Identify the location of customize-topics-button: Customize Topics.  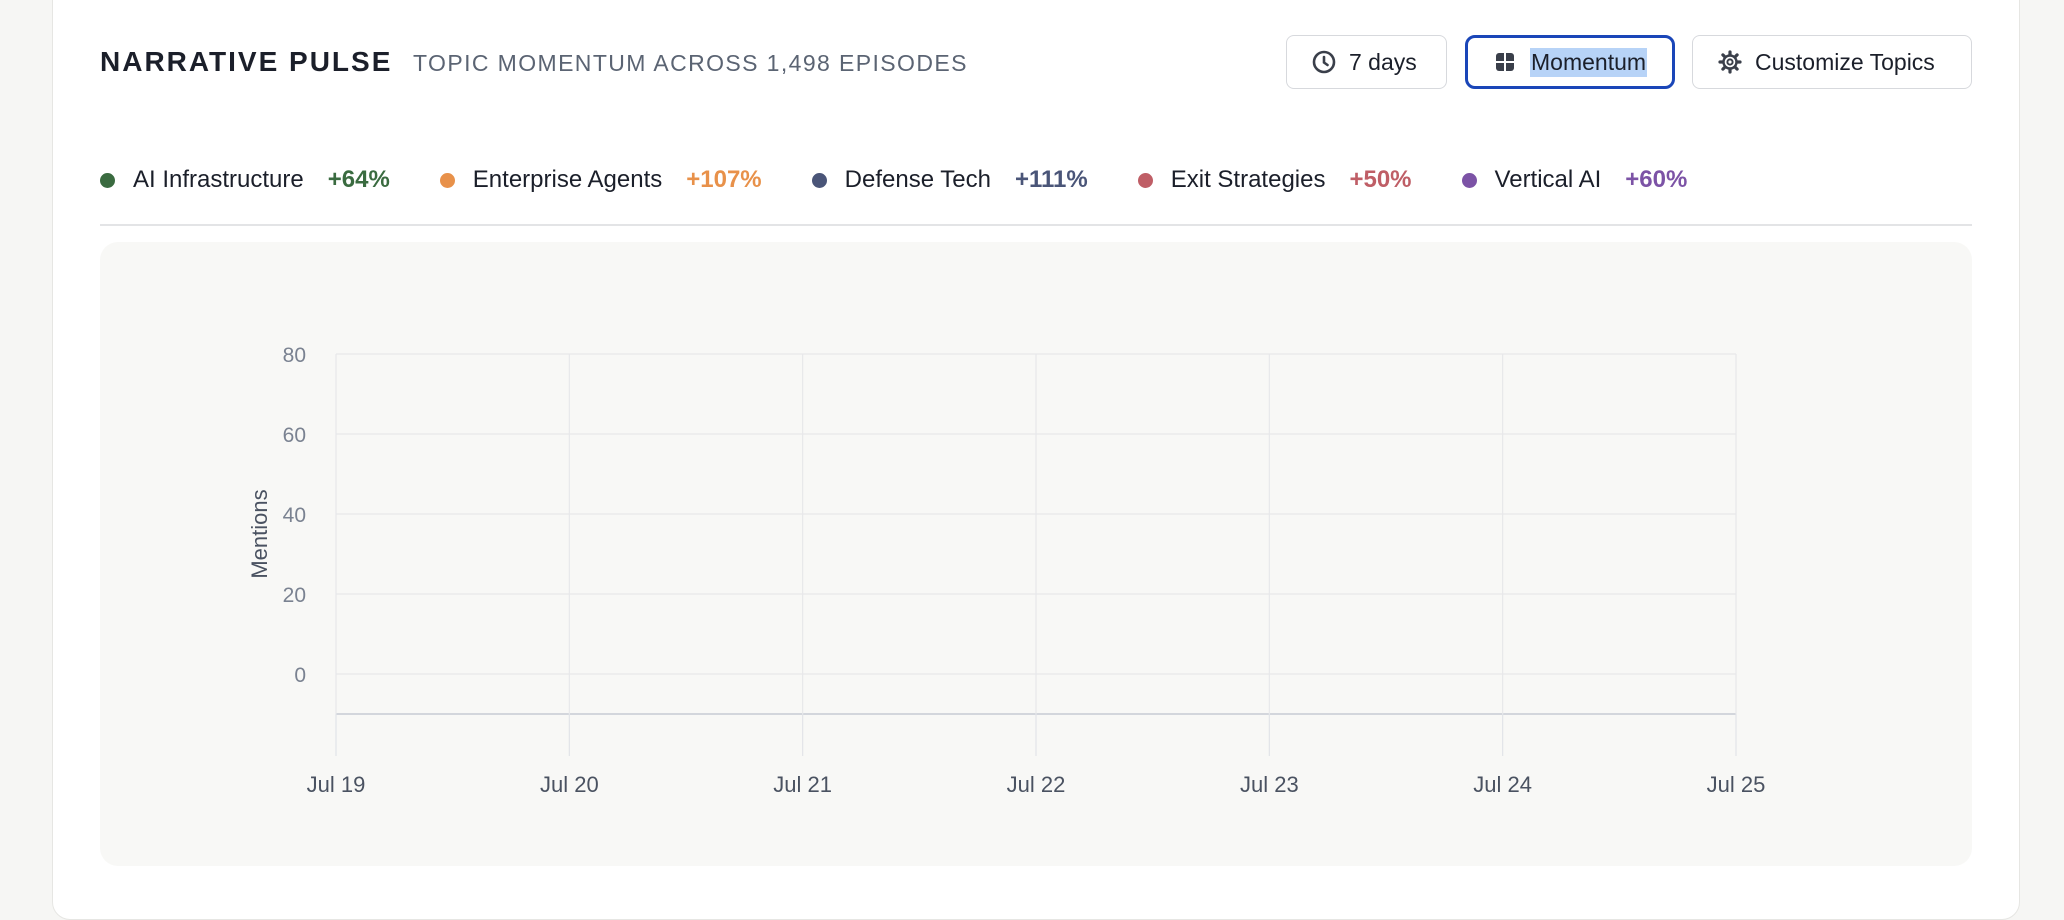
(1832, 62).